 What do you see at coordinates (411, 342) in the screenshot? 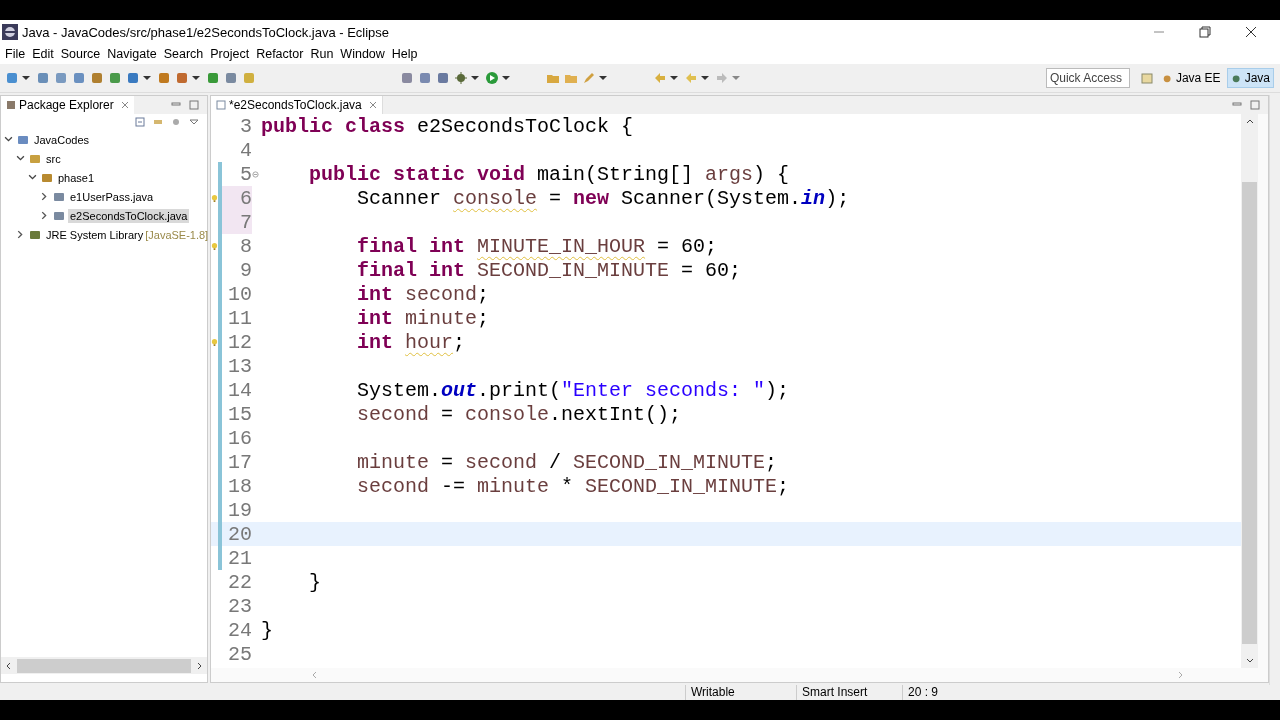
I see `code-line: int hour;` at bounding box center [411, 342].